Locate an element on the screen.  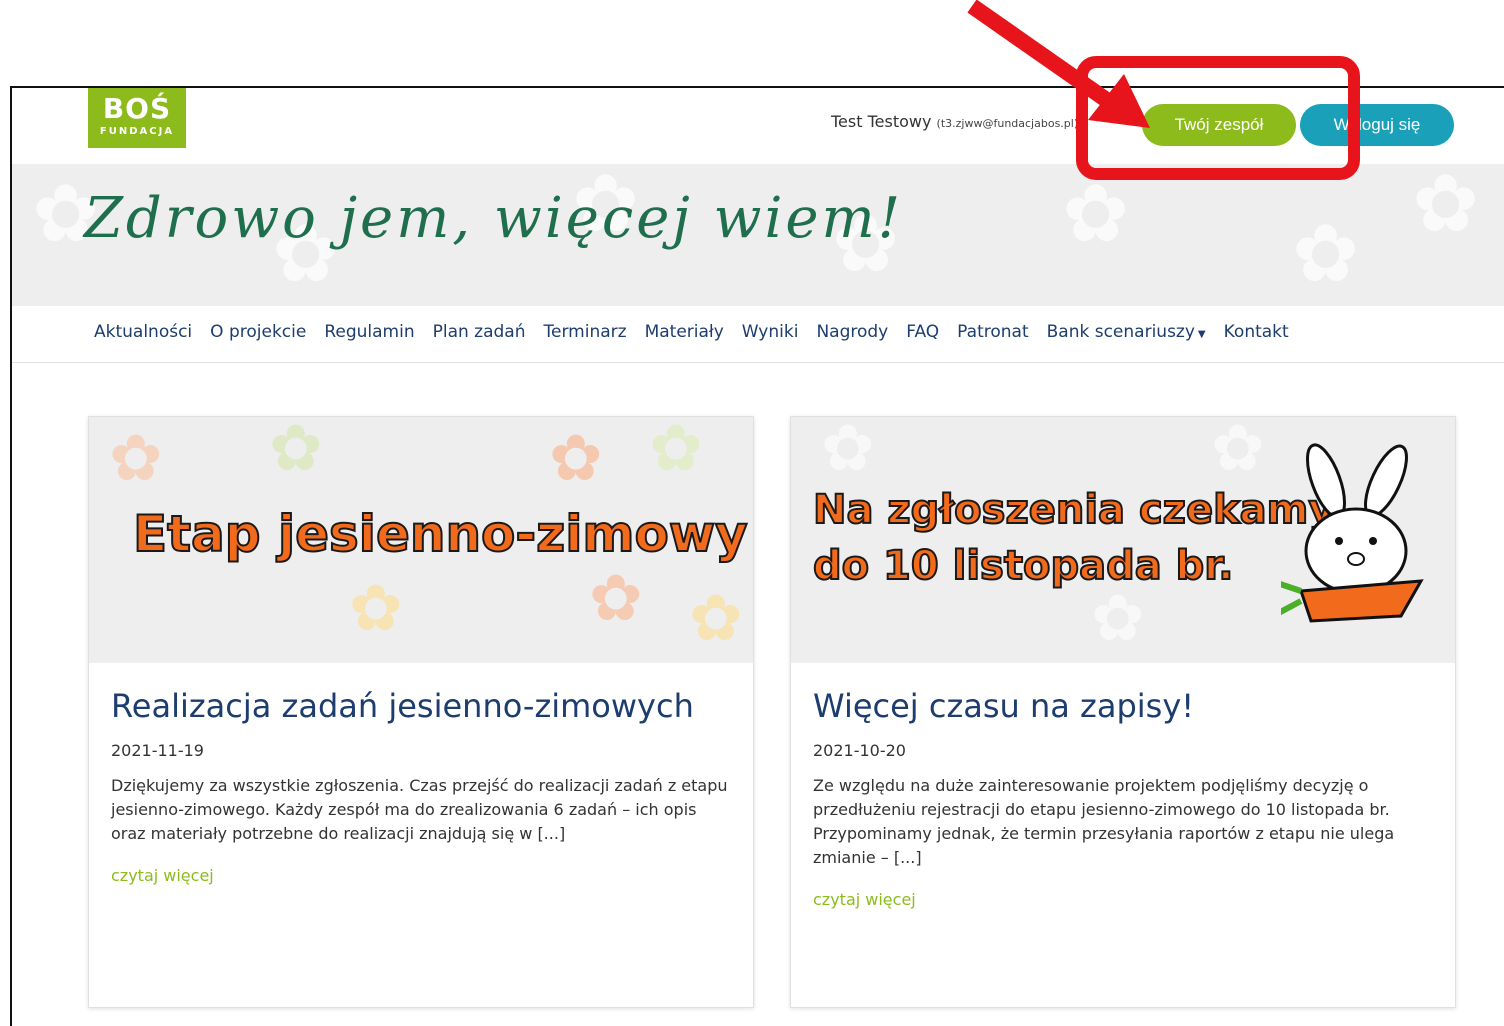
nav-item-plan-zadan: Plan zadań is located at coordinates (479, 332).